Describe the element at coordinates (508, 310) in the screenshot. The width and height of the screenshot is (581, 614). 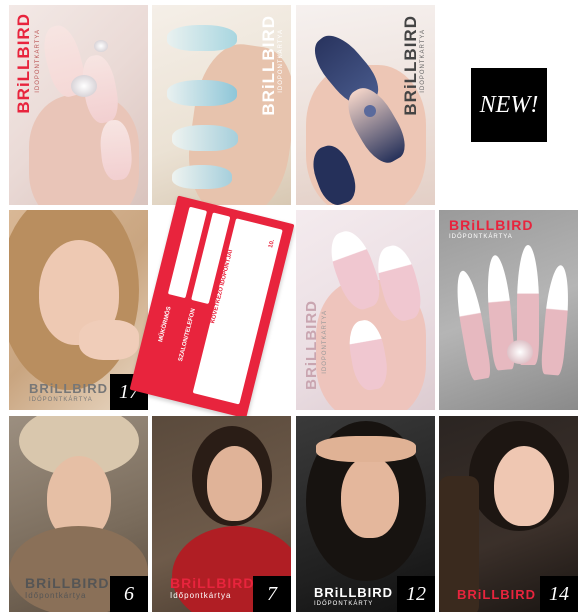
I see `tile-nail-design-5: BRiLLBIRD IDŐPONTKÁRTYA` at that location.